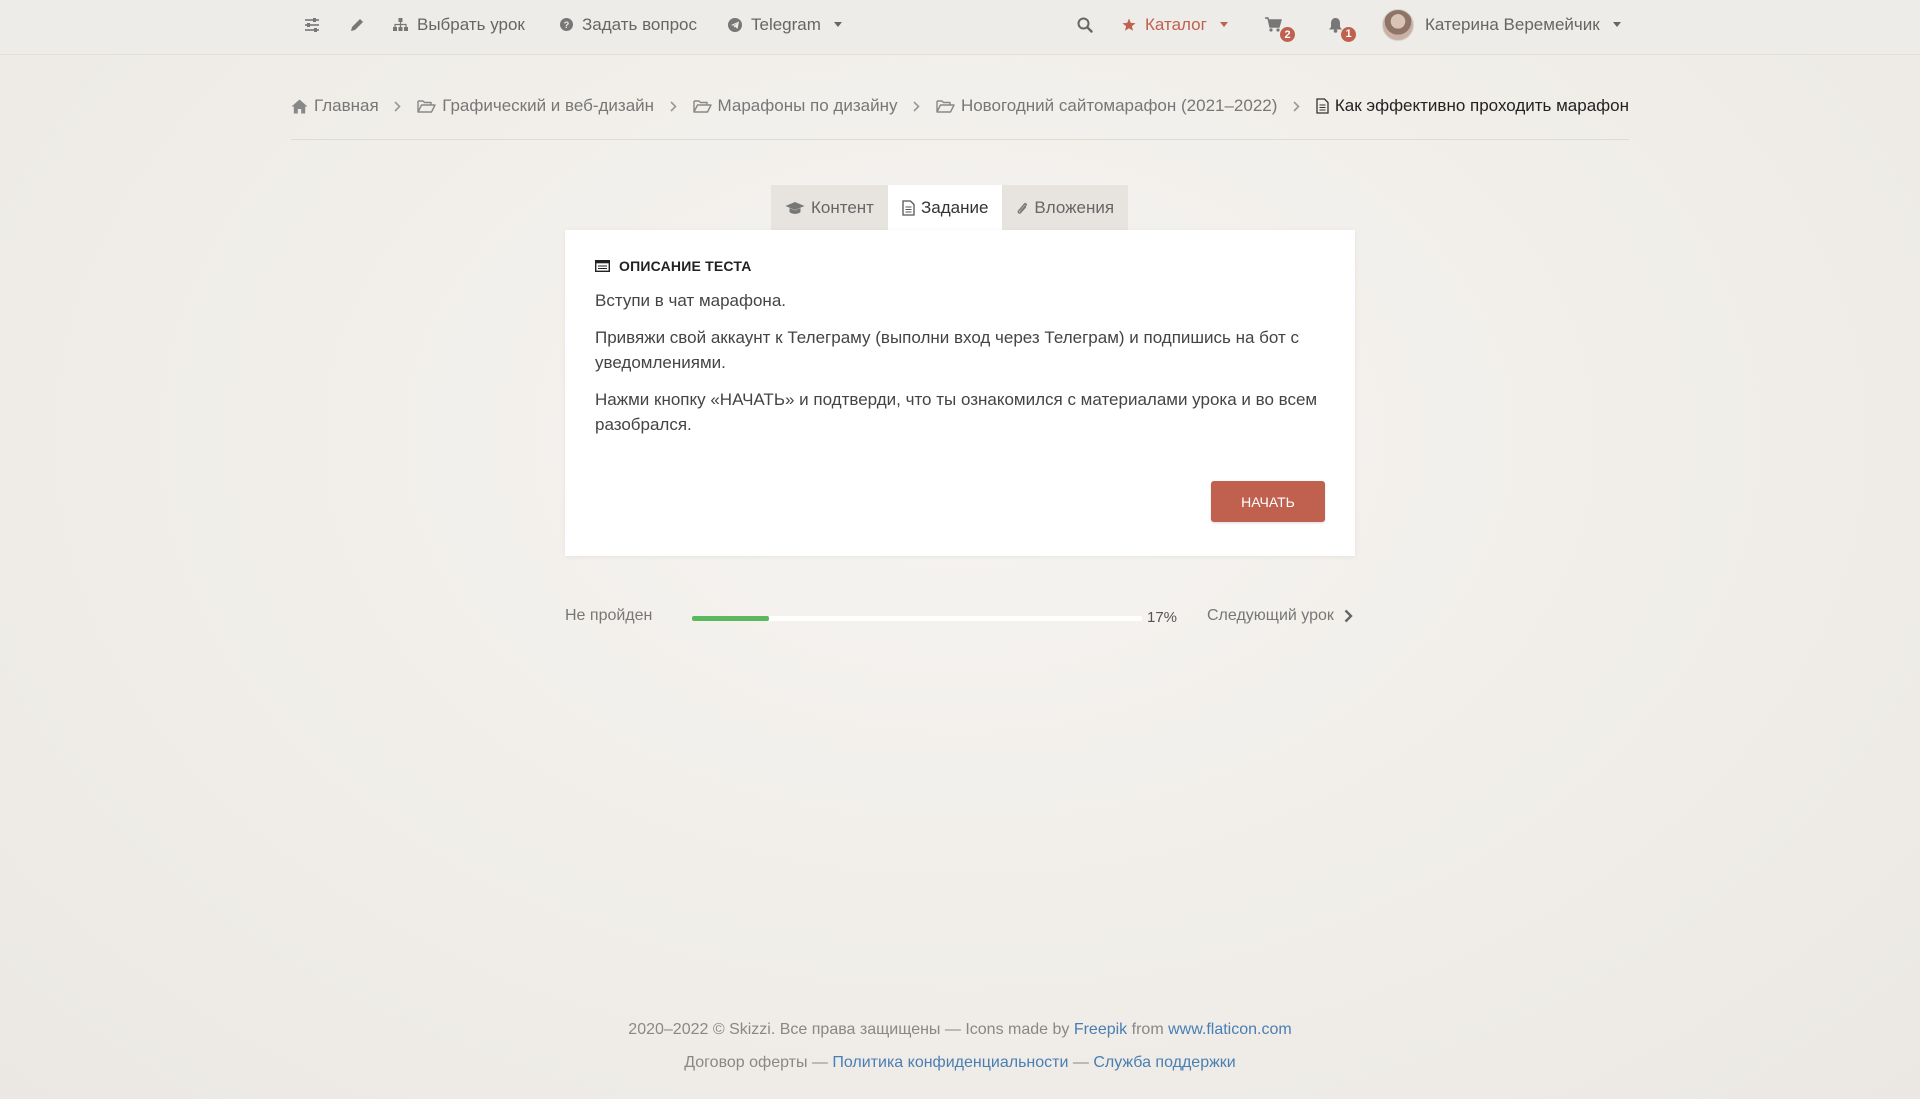 The height and width of the screenshot is (1099, 1920). What do you see at coordinates (1147, 1029) in the screenshot?
I see `from-text: from` at bounding box center [1147, 1029].